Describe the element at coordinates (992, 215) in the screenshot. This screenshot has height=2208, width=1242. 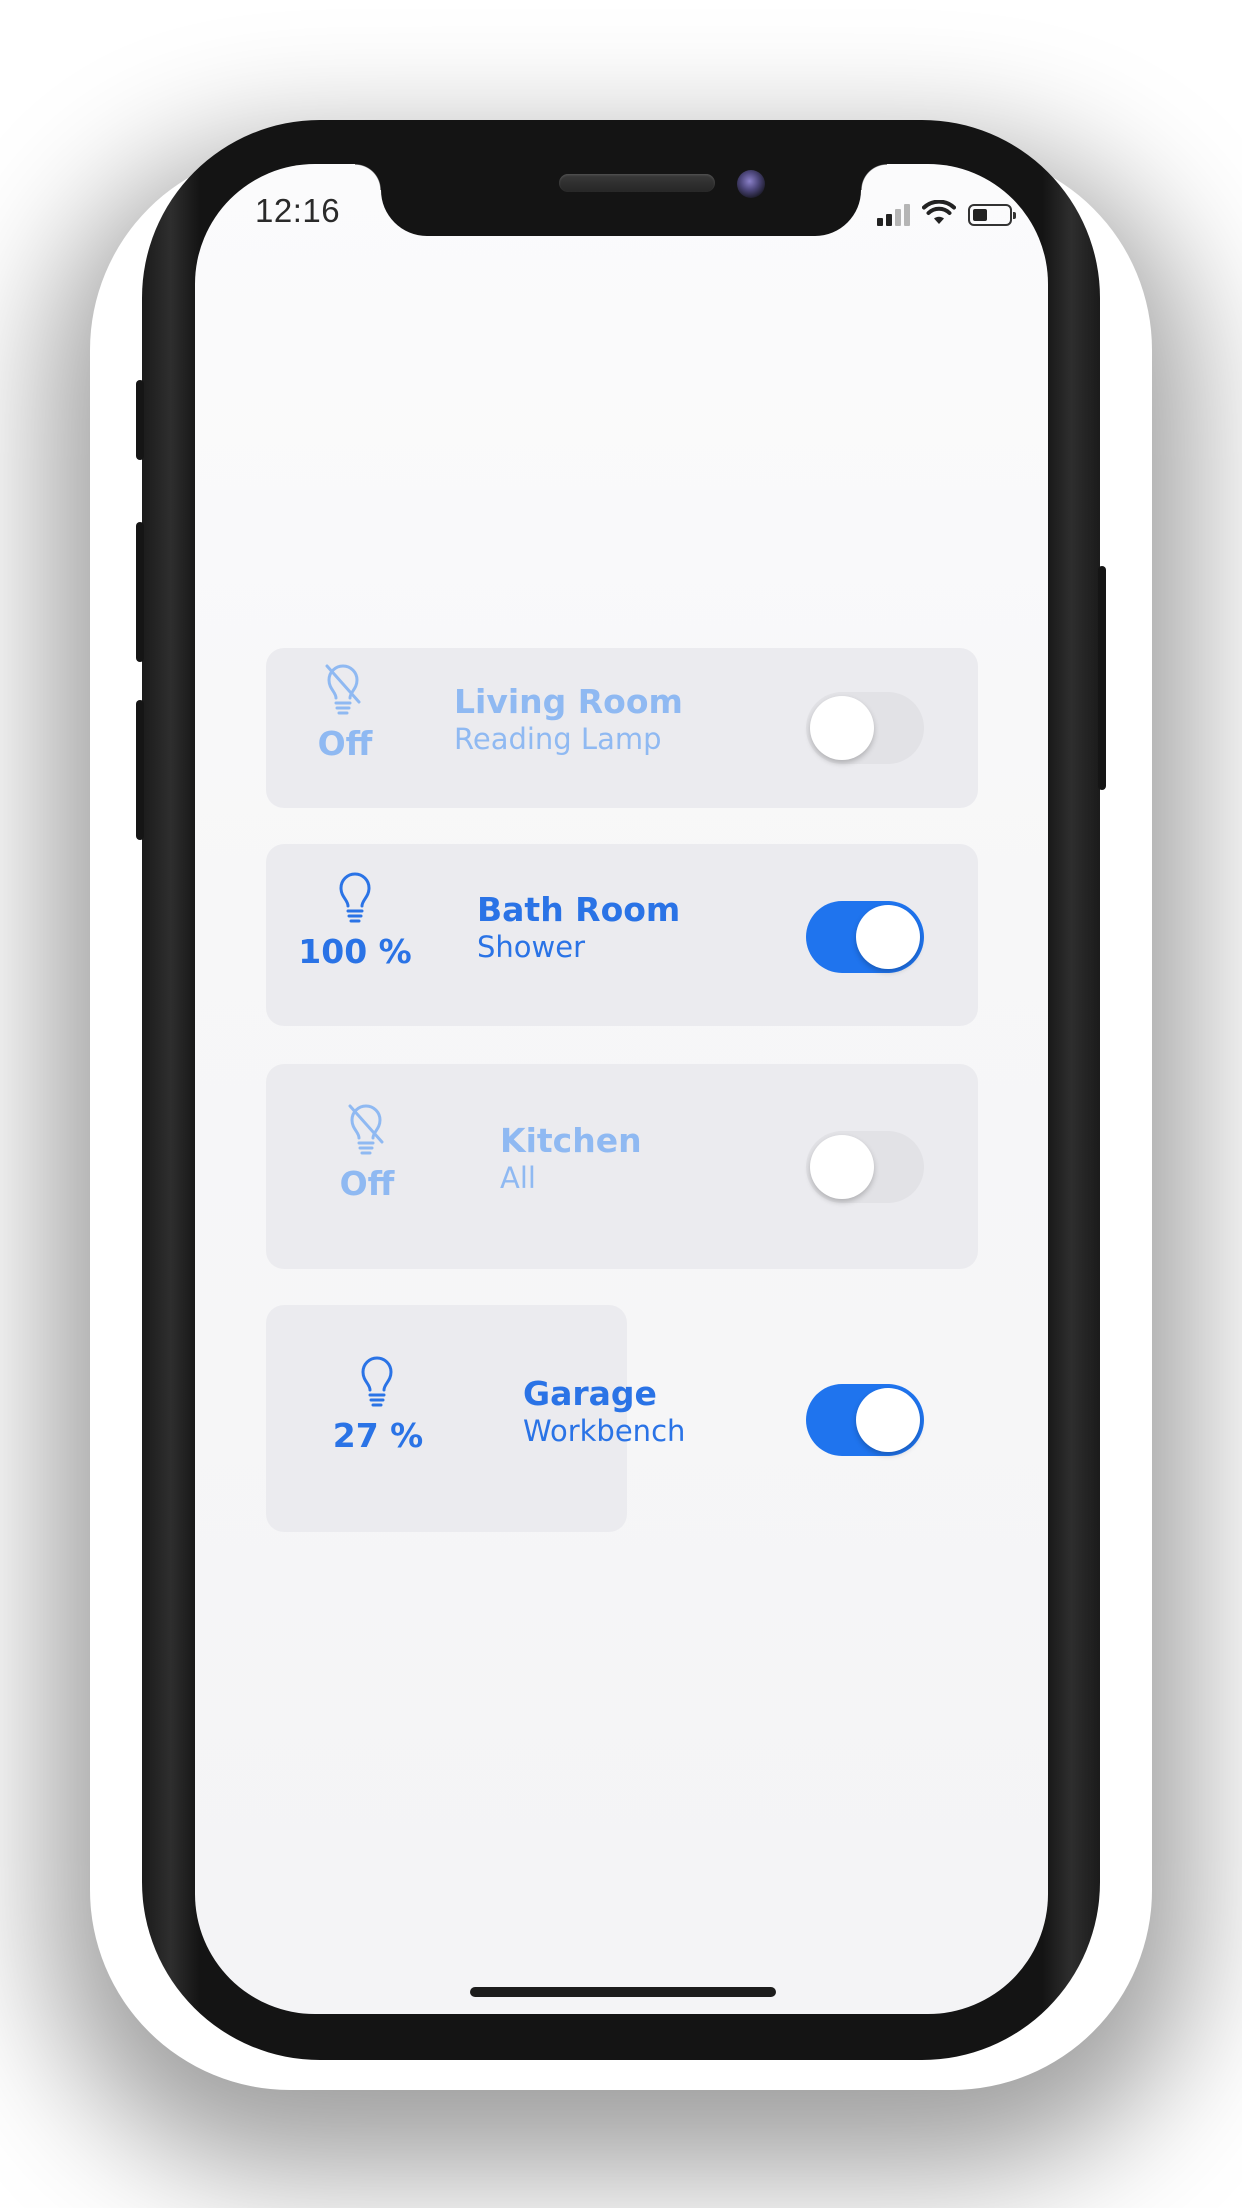
I see `battery-icon` at that location.